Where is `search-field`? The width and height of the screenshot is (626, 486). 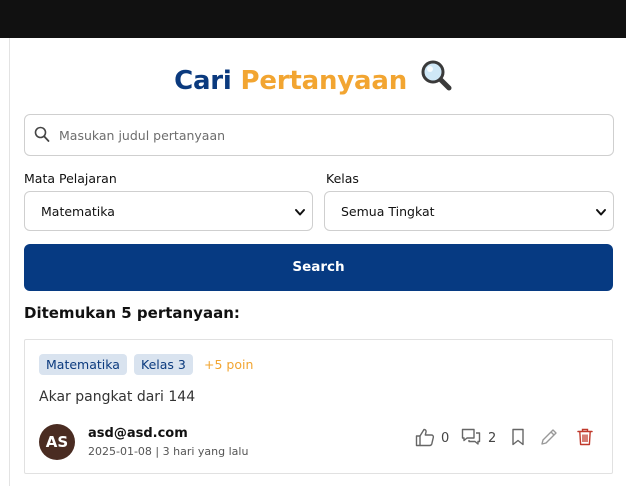
search-field is located at coordinates (319, 135).